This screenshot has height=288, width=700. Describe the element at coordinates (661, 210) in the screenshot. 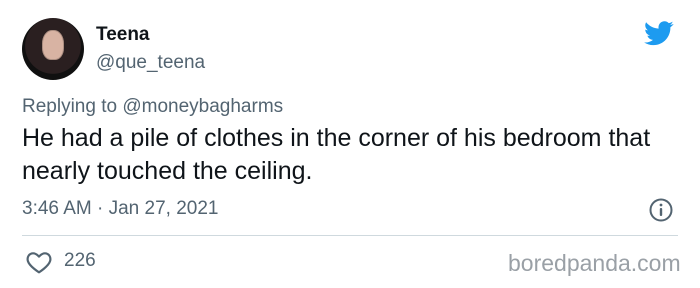

I see `info-icon` at that location.